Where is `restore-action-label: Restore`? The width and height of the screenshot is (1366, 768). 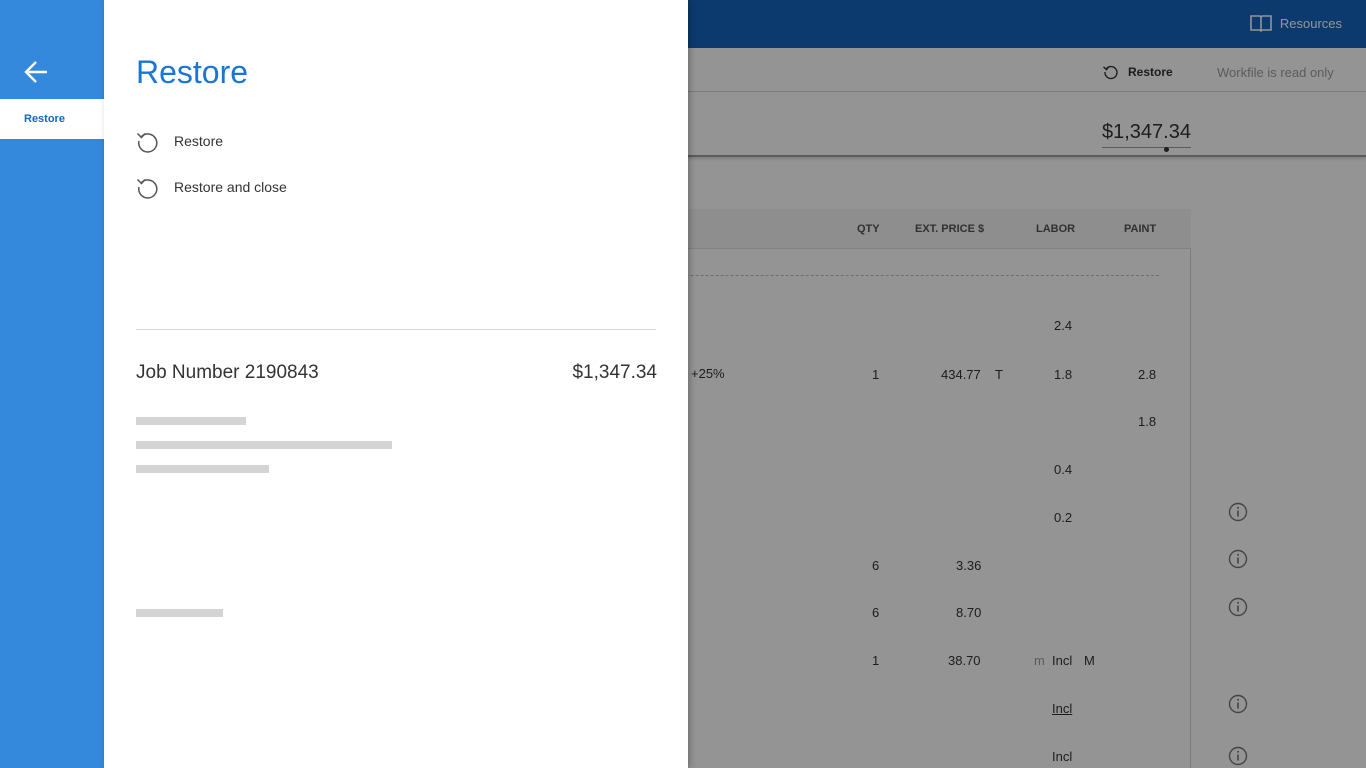 restore-action-label: Restore is located at coordinates (199, 141).